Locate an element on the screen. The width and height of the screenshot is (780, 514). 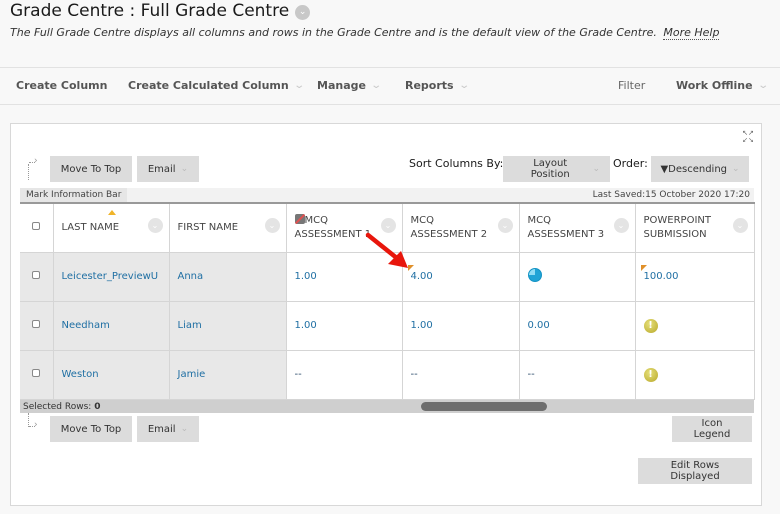
grade-value: 0.00 is located at coordinates (539, 325).